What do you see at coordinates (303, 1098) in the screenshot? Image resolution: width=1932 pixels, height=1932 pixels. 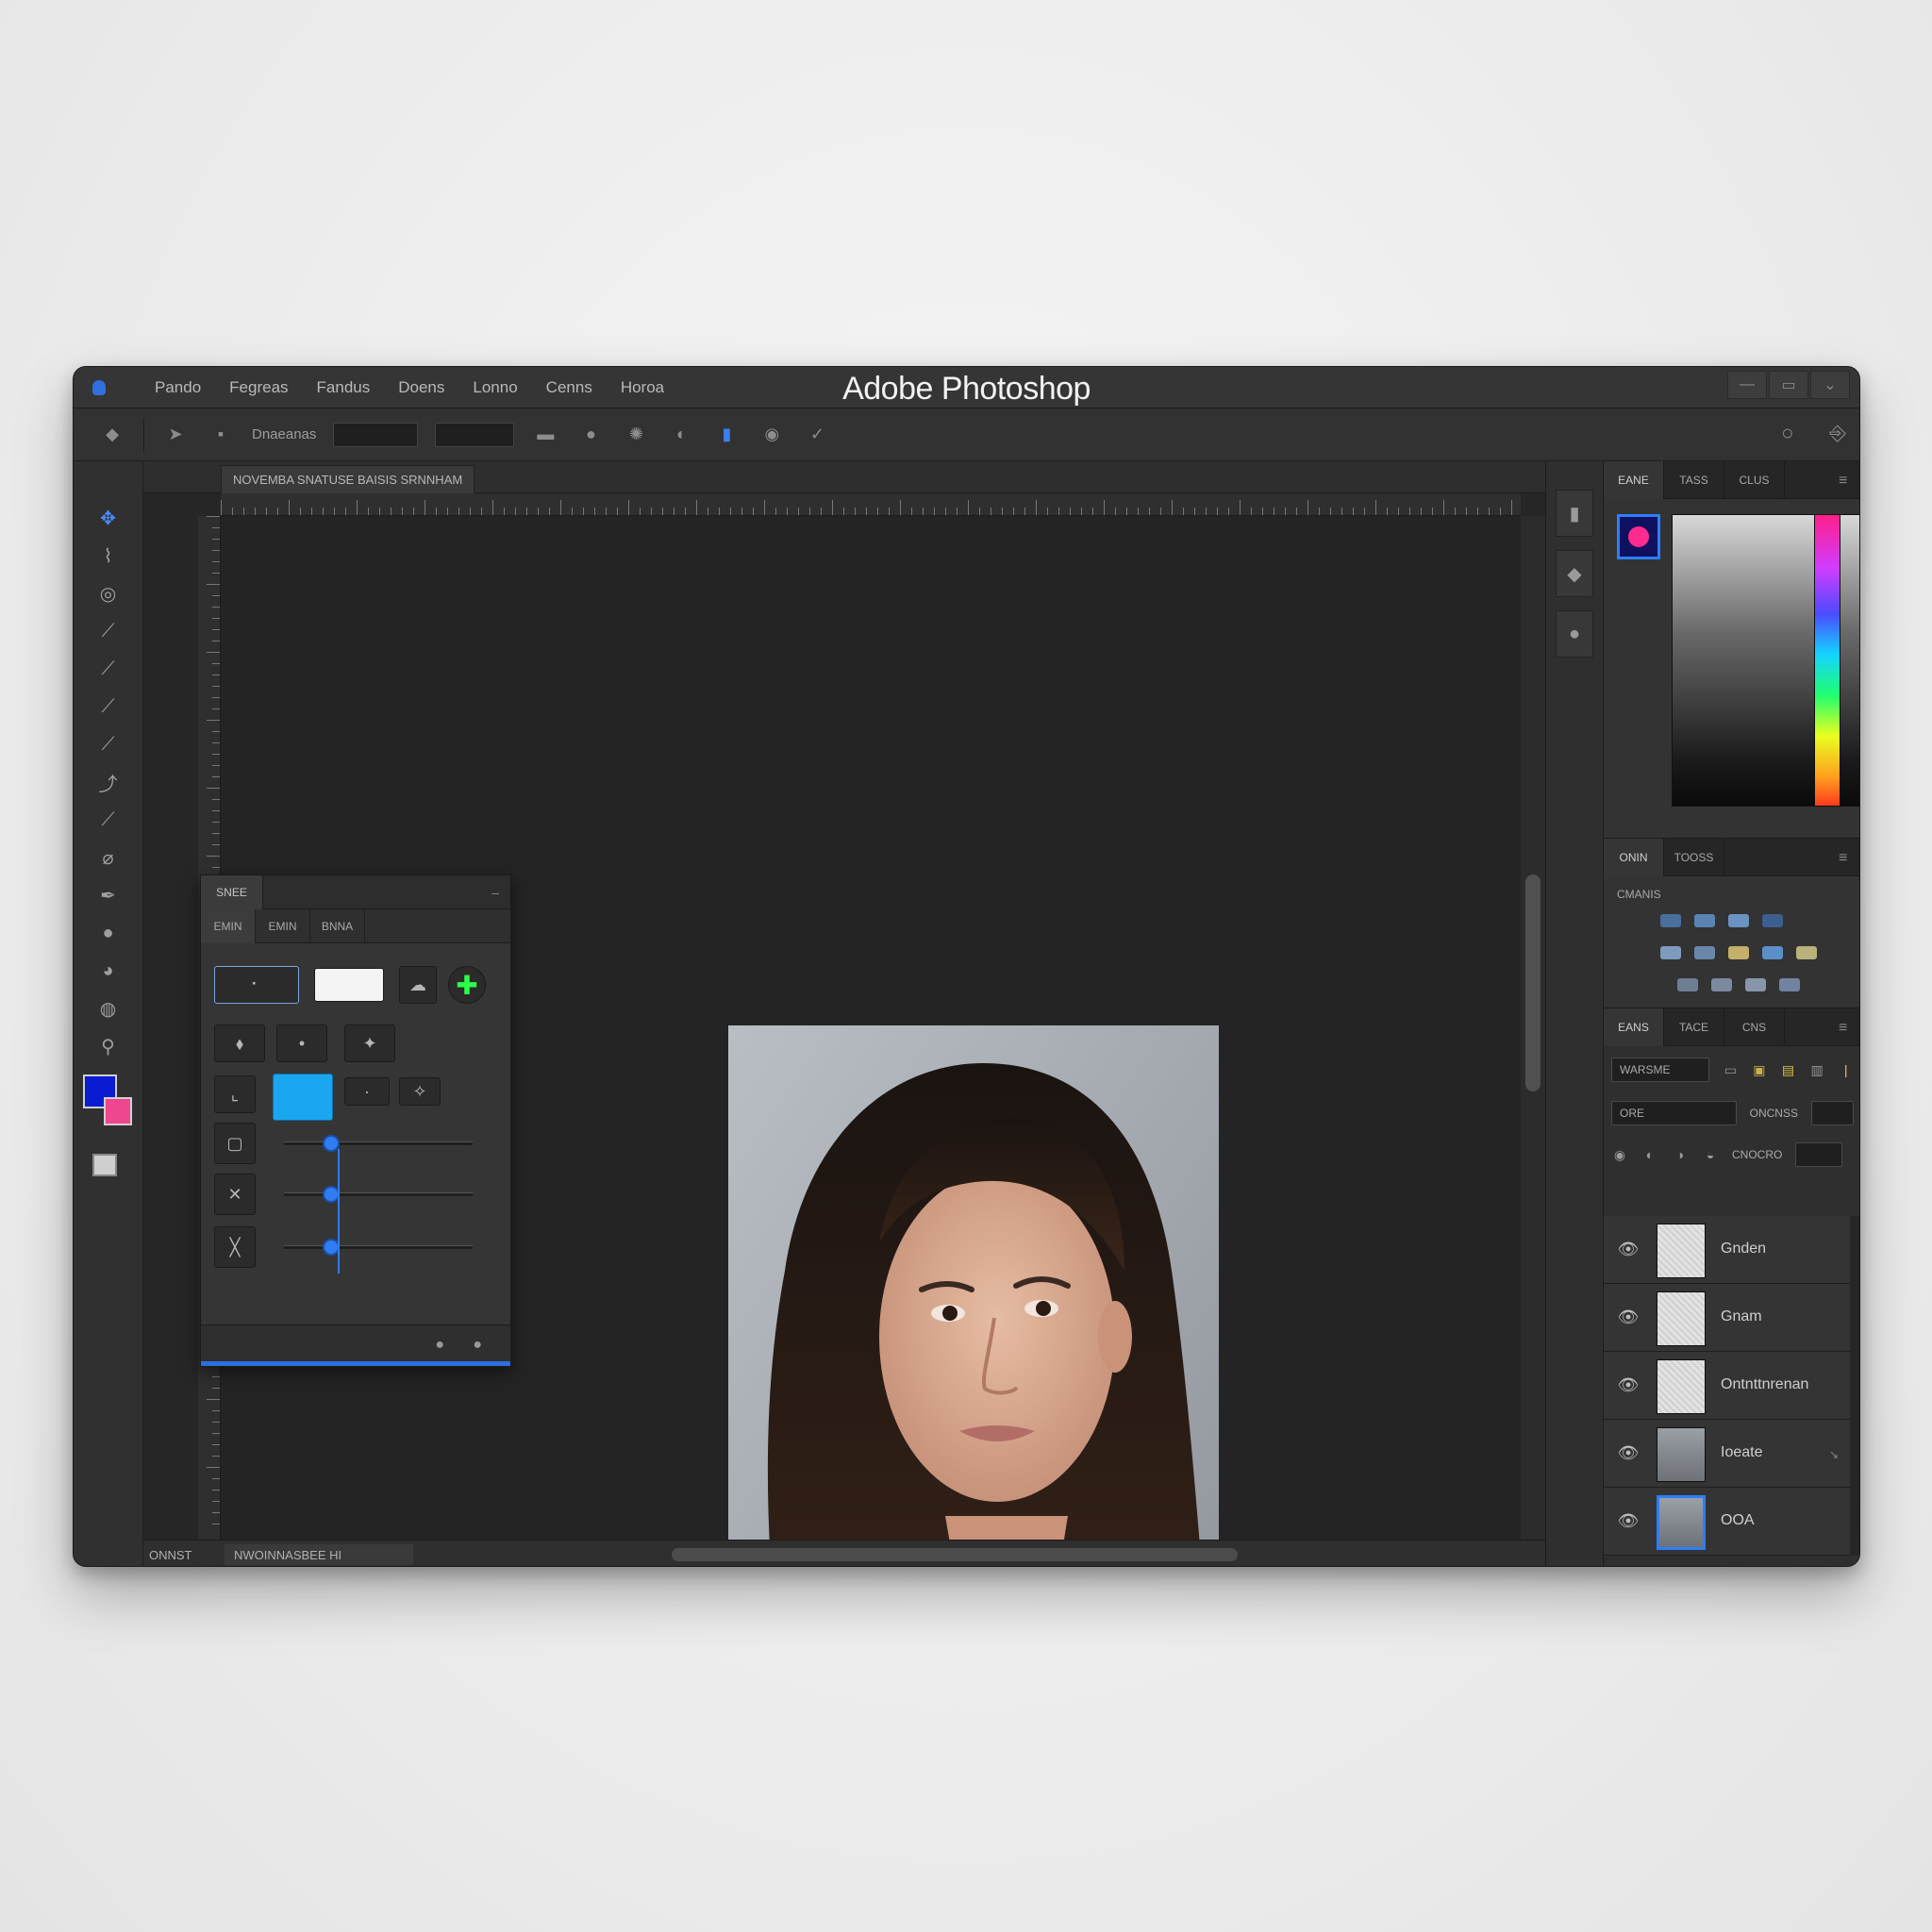 I see `blue-fill-button` at bounding box center [303, 1098].